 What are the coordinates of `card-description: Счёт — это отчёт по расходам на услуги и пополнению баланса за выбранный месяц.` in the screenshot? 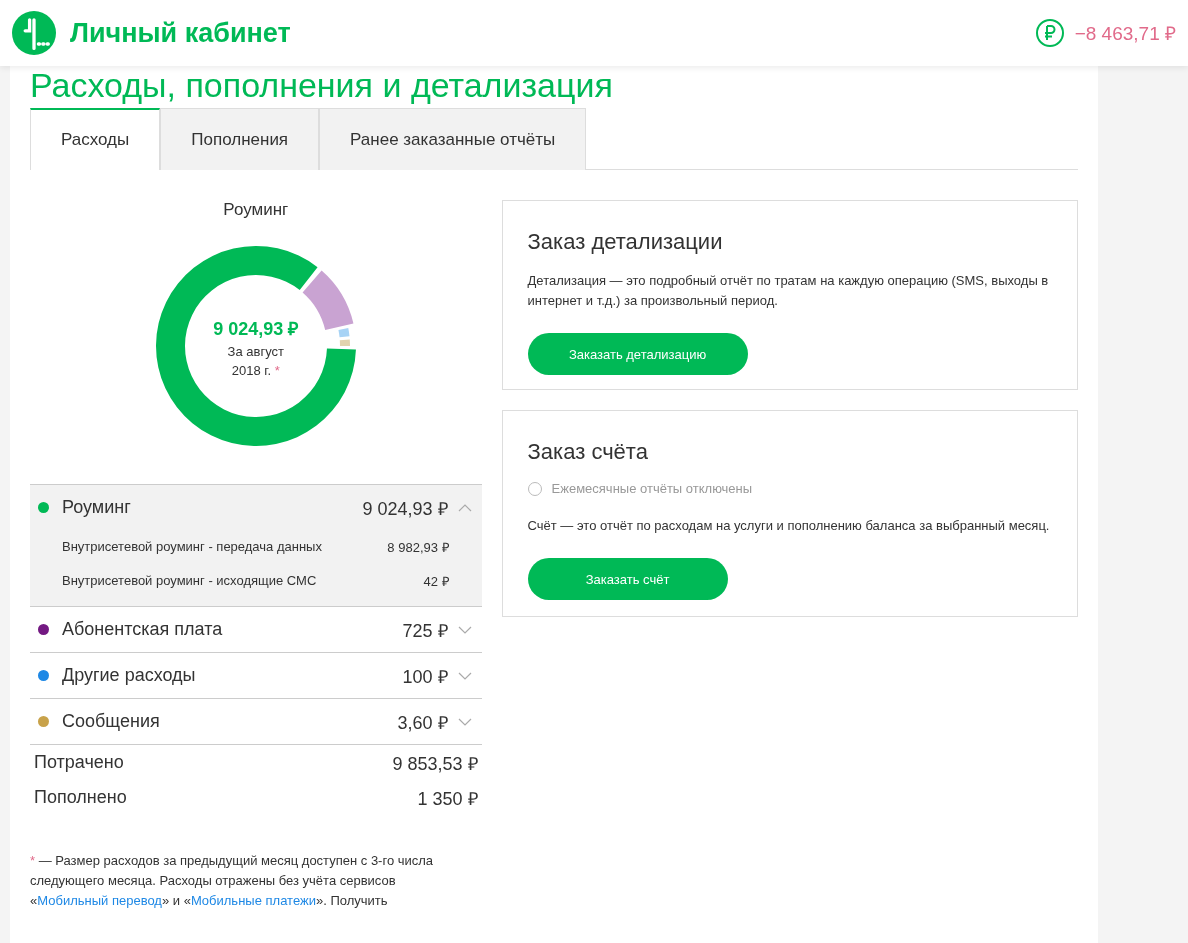 It's located at (789, 526).